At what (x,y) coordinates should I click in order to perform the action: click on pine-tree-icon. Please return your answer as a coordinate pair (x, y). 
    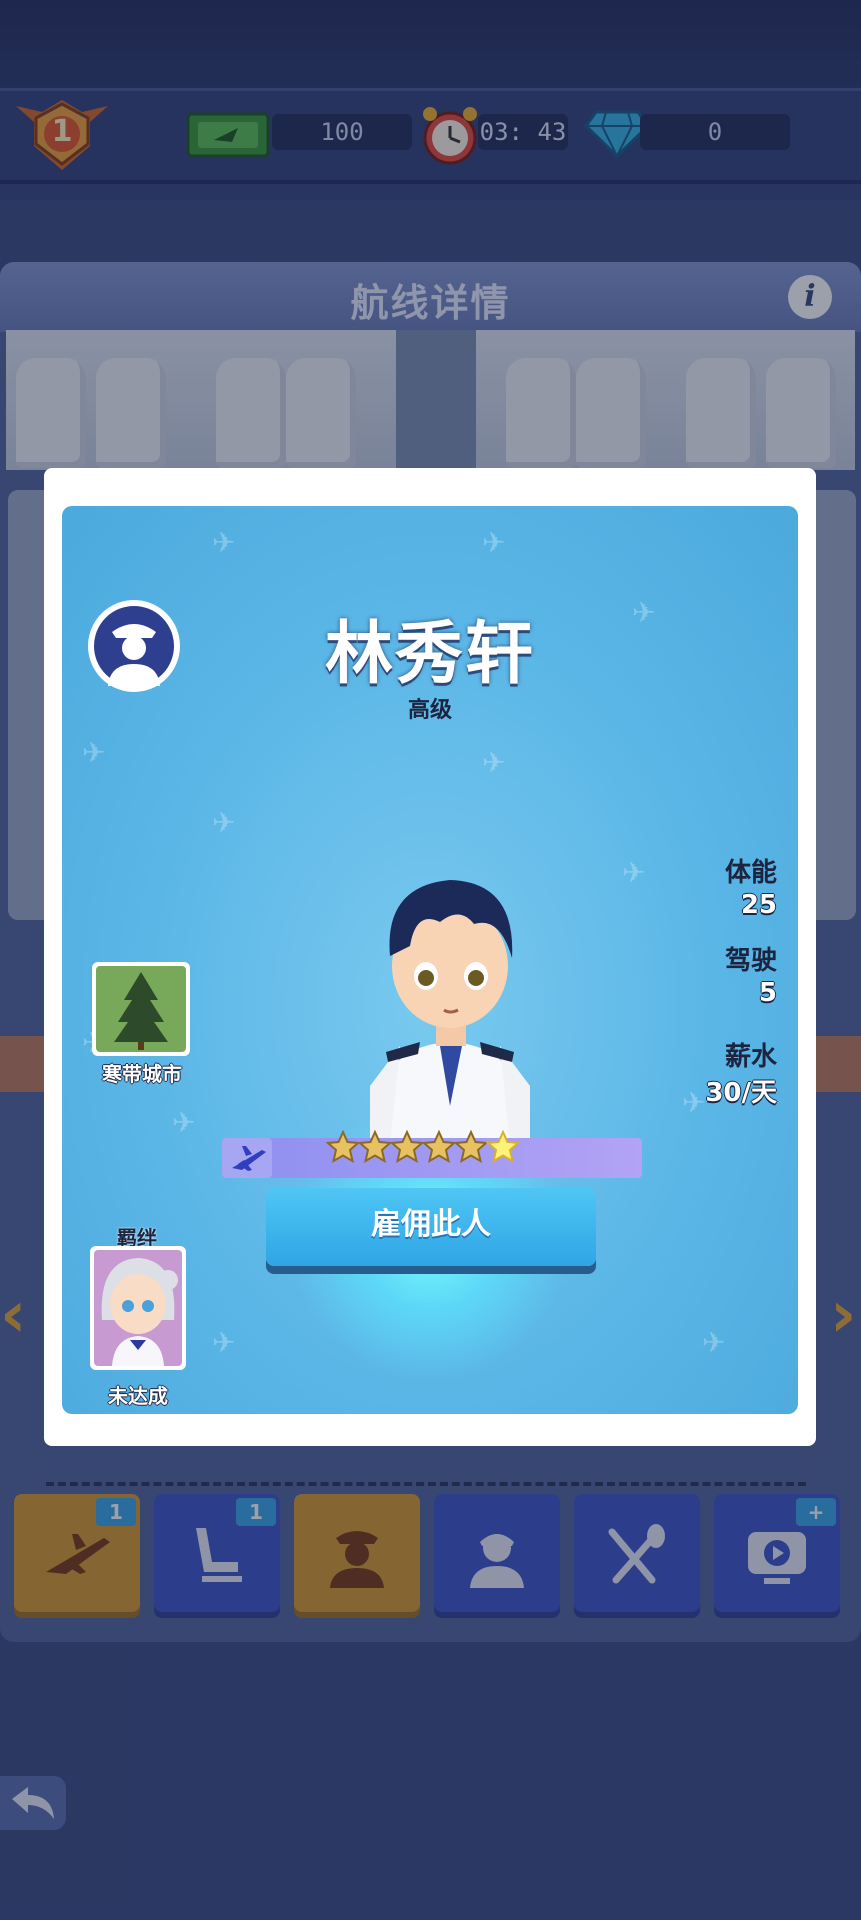
    Looking at the image, I should click on (141, 1009).